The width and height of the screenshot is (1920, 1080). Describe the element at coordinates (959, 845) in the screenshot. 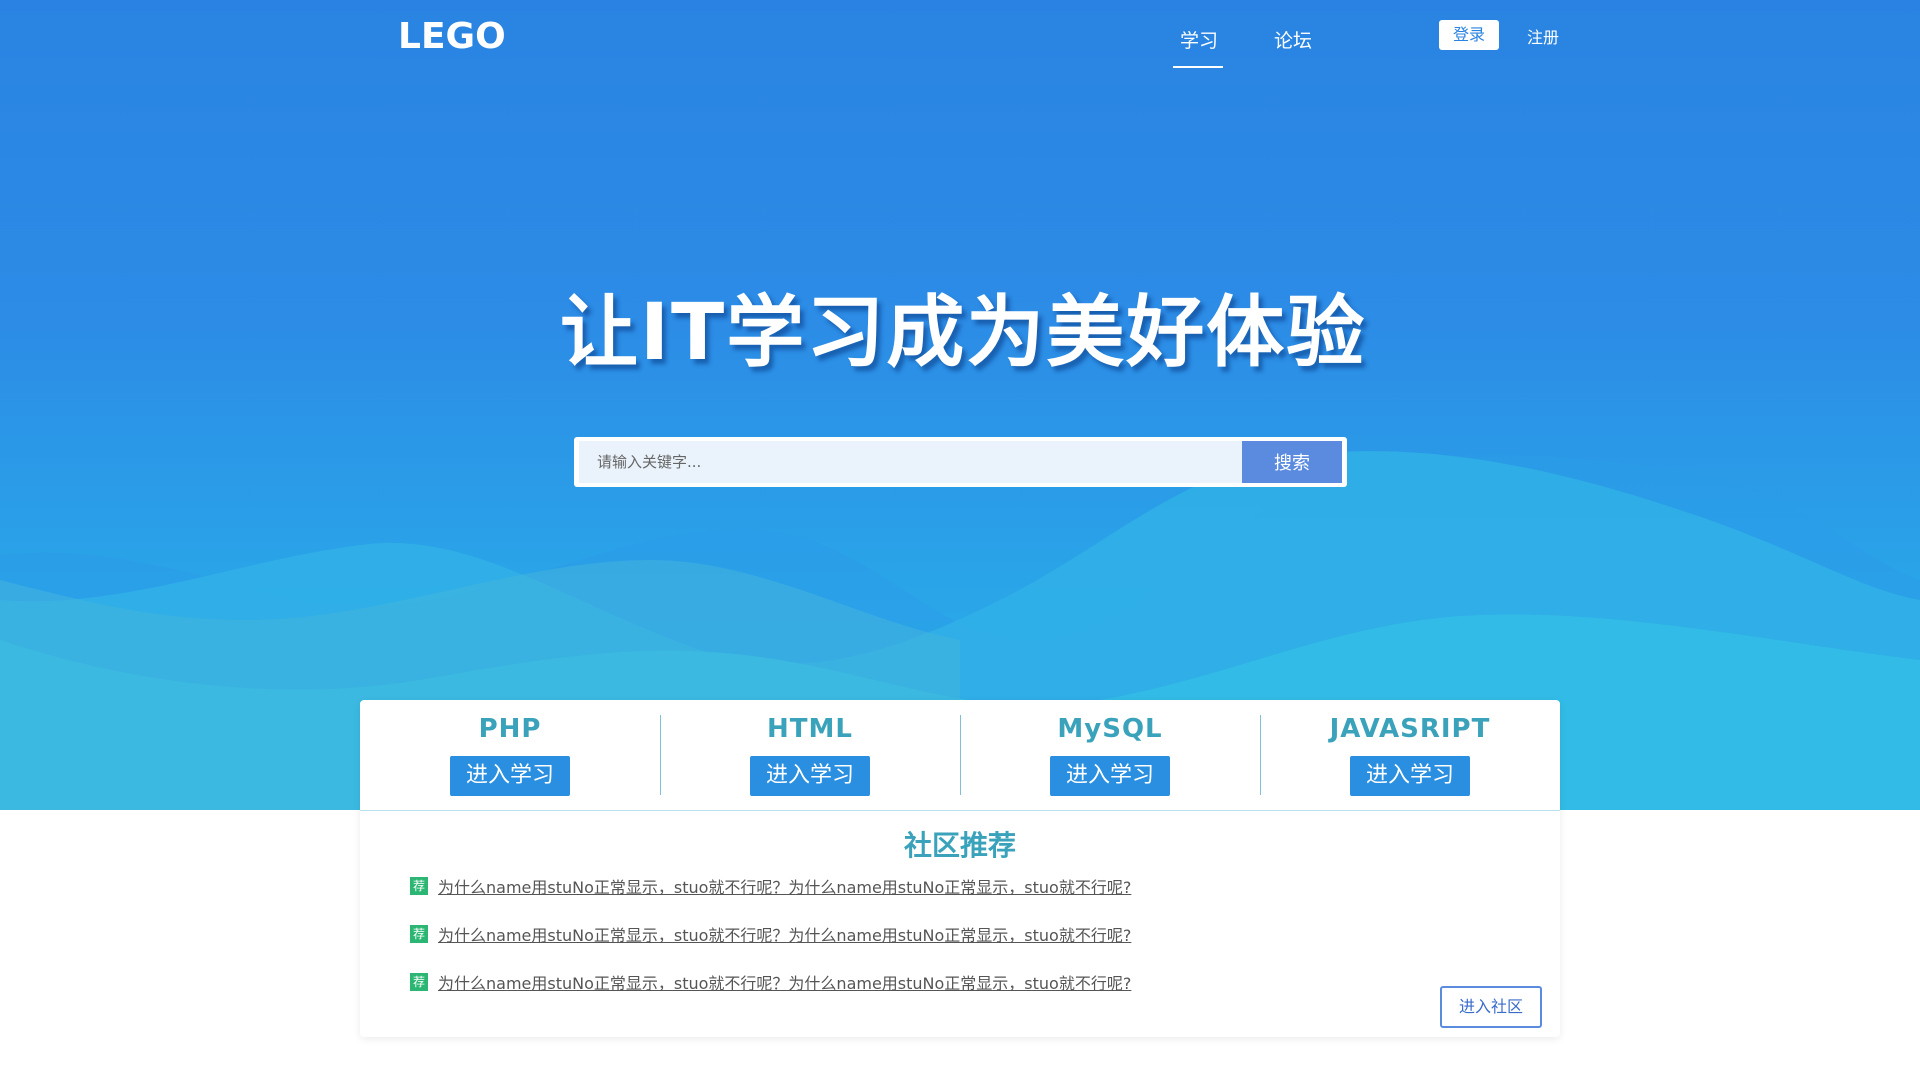

I see `community-title: 社区推荐` at that location.